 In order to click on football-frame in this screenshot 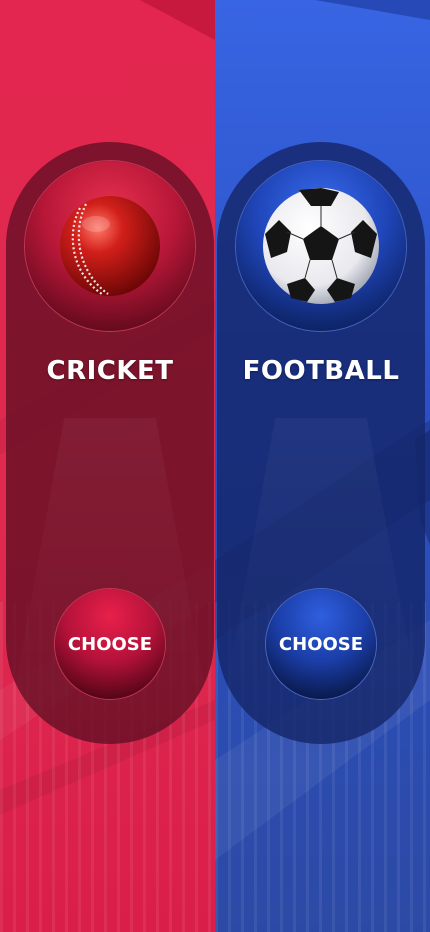, I will do `click(321, 246)`.